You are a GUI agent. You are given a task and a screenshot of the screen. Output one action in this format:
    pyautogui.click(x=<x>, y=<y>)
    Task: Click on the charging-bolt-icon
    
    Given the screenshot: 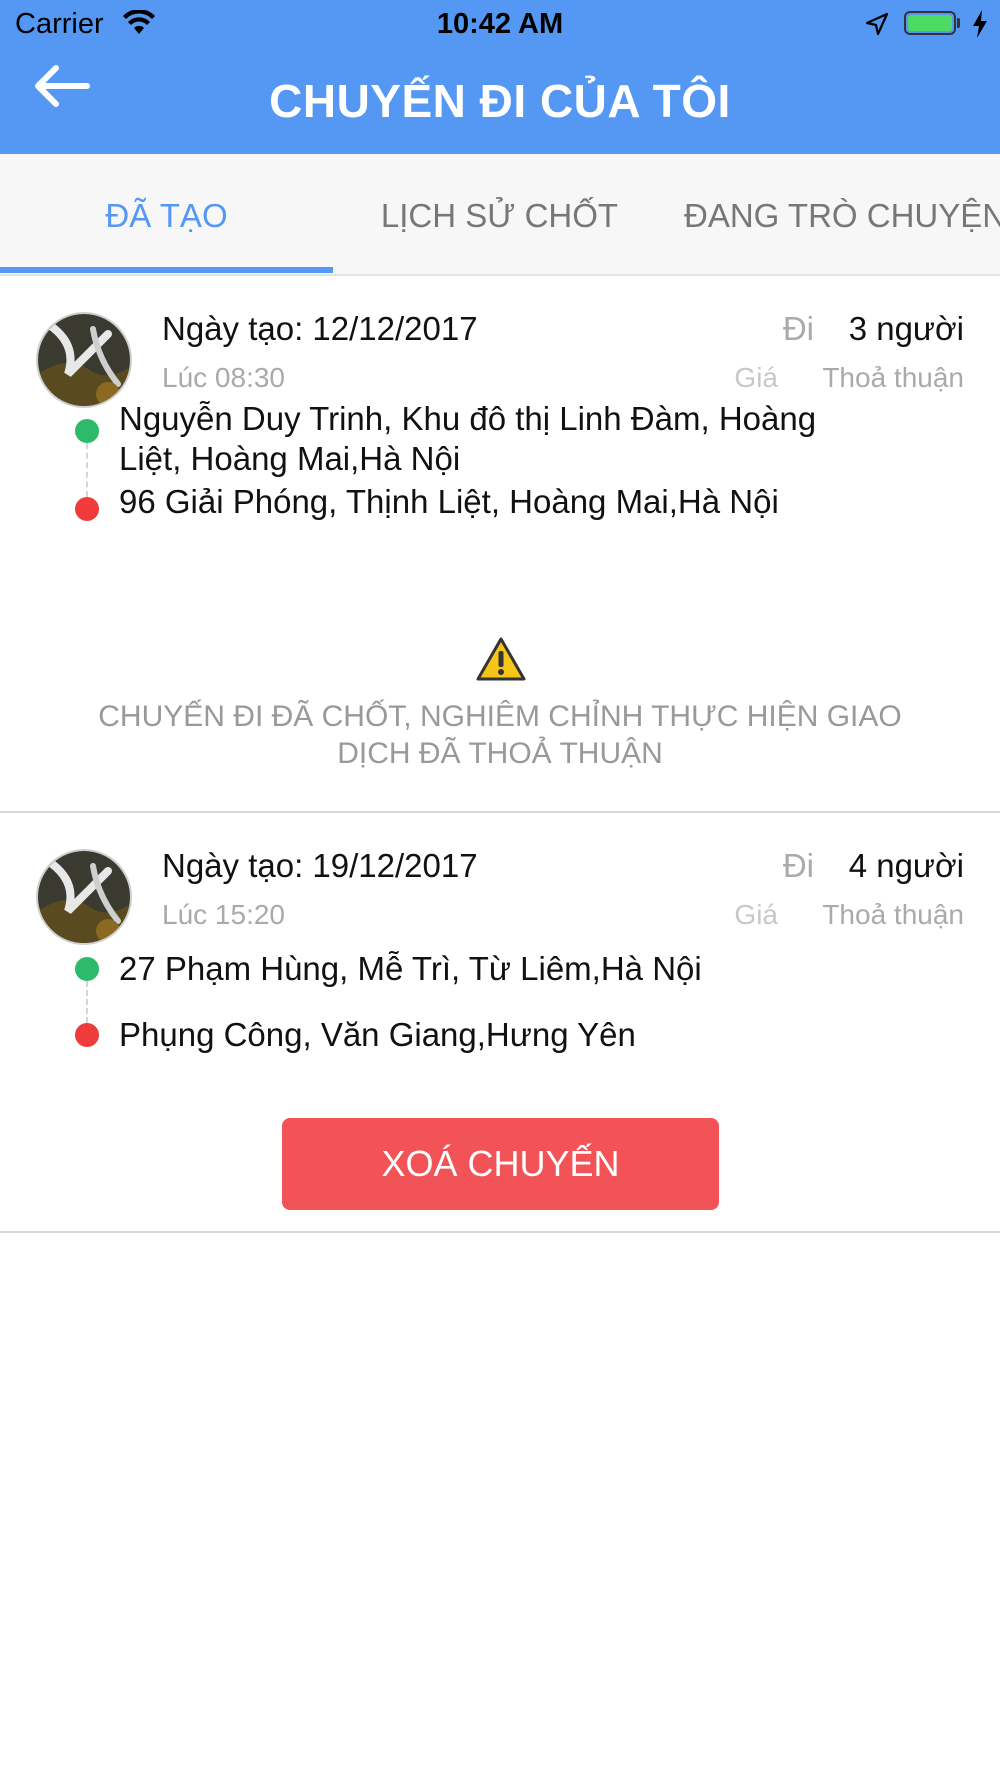 What is the action you would take?
    pyautogui.click(x=980, y=26)
    